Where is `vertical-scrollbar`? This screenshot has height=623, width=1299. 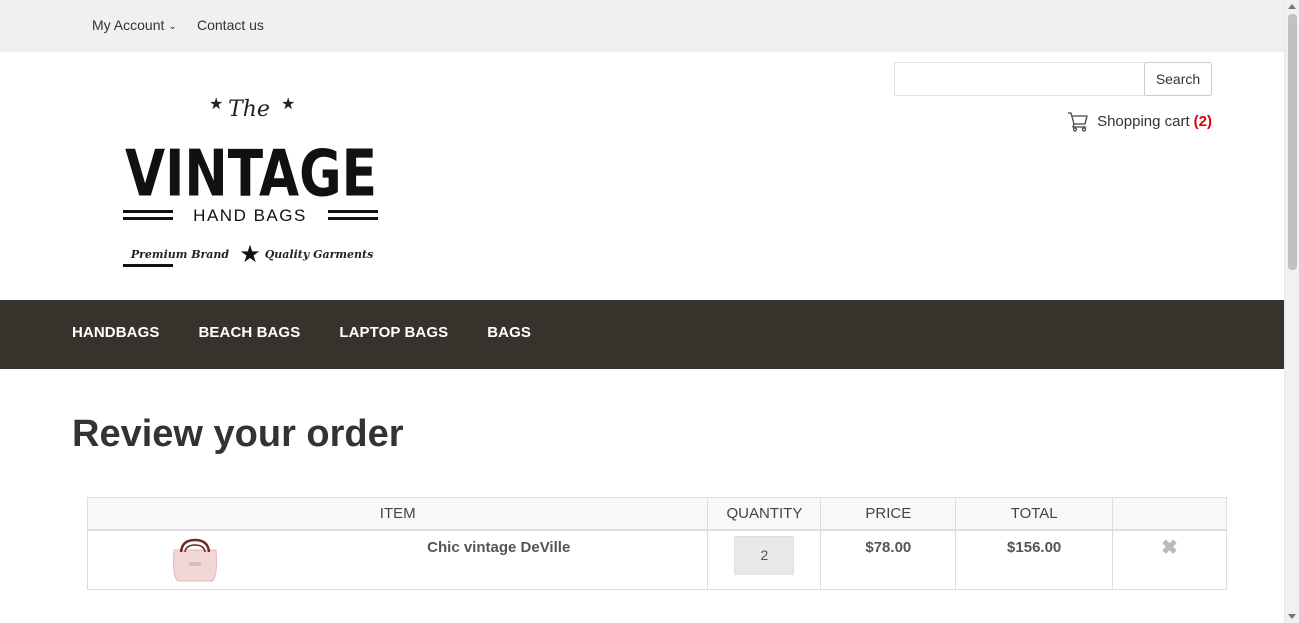
vertical-scrollbar is located at coordinates (1291, 311).